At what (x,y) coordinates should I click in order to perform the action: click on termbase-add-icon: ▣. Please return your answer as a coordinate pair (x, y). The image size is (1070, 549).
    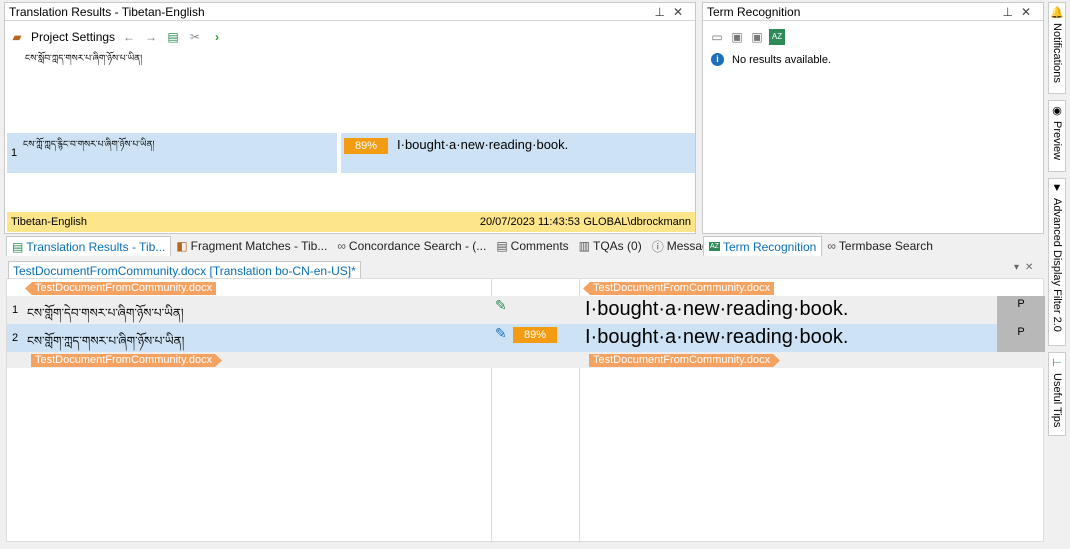
    Looking at the image, I should click on (737, 37).